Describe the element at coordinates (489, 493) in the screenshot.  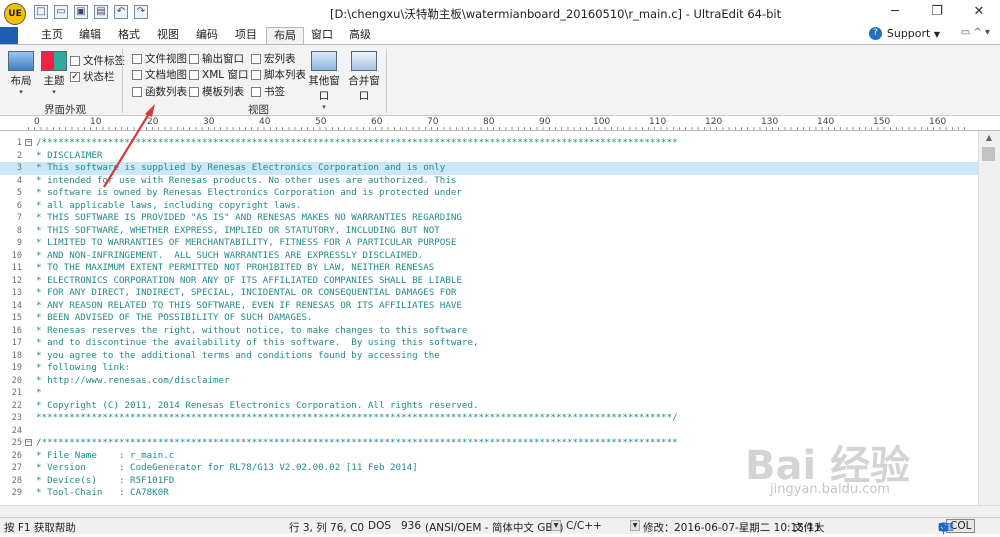
I see `code-line: 29 * Tool-Chain : CA78K0R` at that location.